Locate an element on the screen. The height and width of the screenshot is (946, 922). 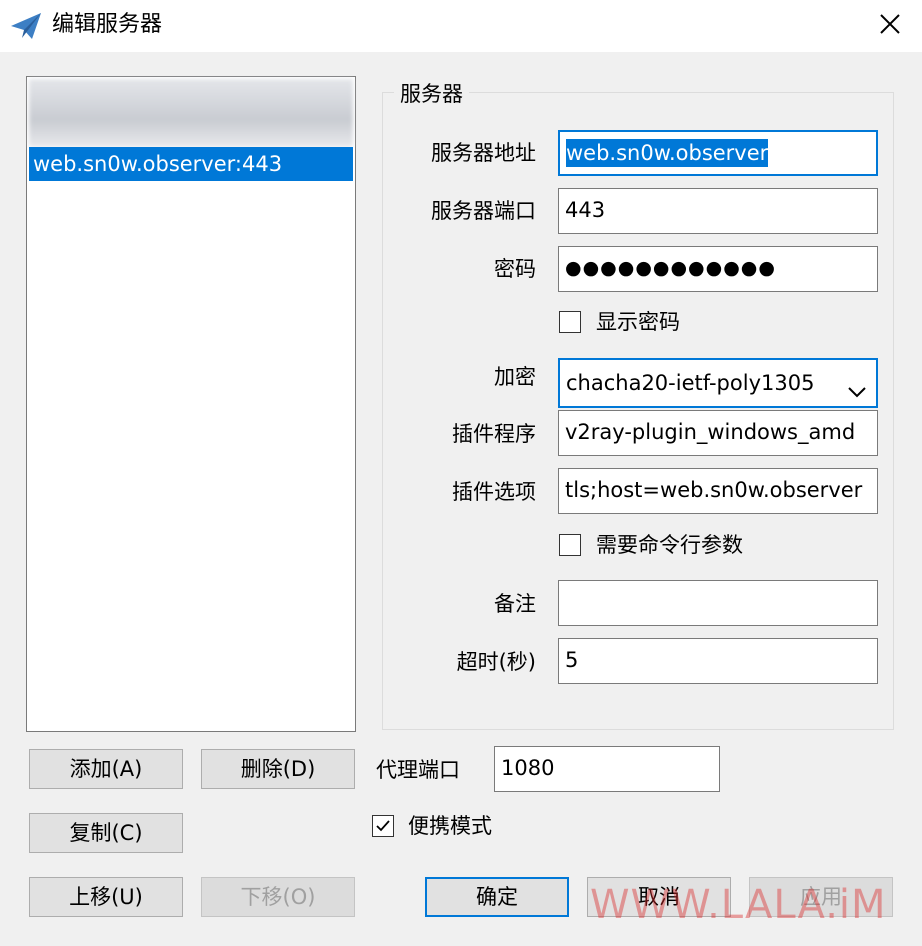
password-input: ●●●●●●●●●●●● is located at coordinates (718, 269).